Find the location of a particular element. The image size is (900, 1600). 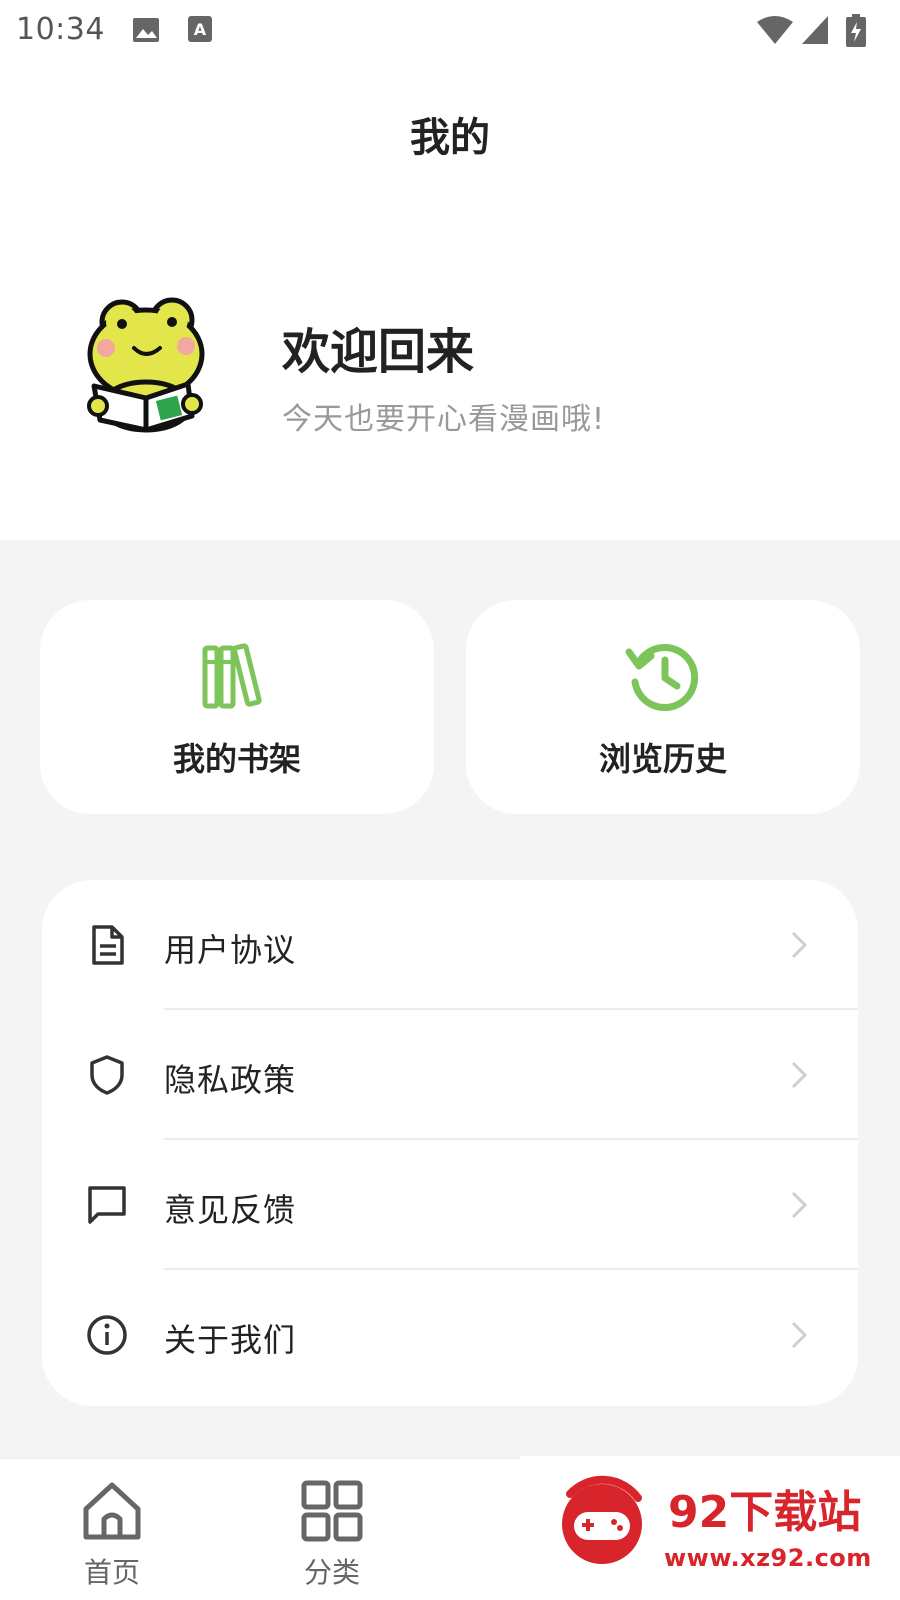

menu-label: 意见反馈 is located at coordinates (230, 1210).